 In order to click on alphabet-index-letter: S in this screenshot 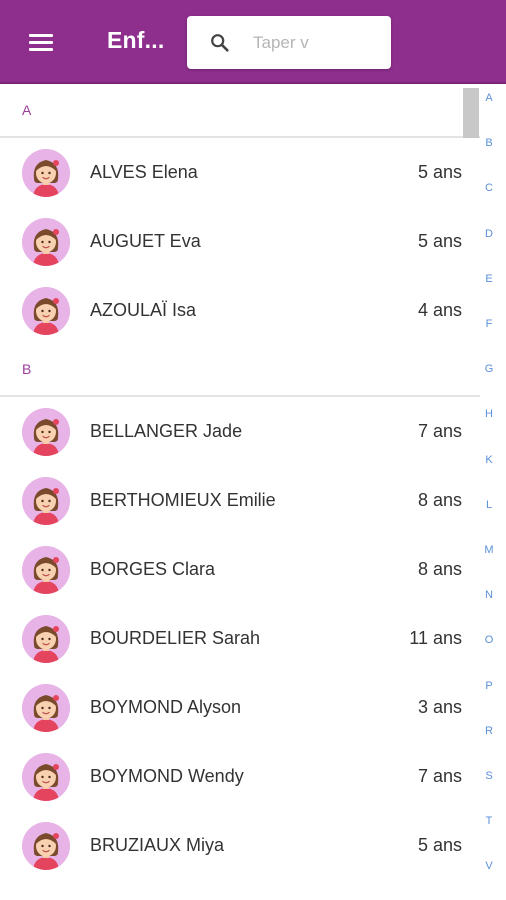, I will do `click(489, 776)`.